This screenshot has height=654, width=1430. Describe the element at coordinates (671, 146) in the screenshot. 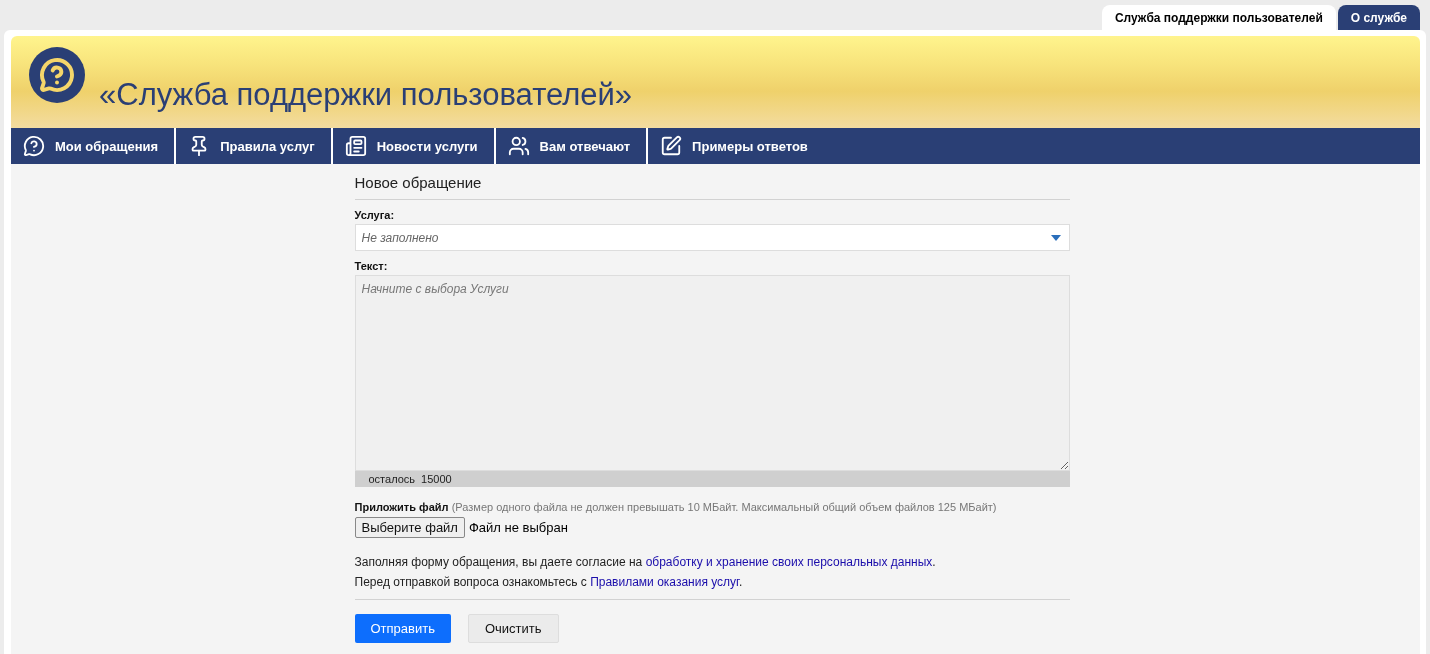

I see `pen-square-icon` at that location.